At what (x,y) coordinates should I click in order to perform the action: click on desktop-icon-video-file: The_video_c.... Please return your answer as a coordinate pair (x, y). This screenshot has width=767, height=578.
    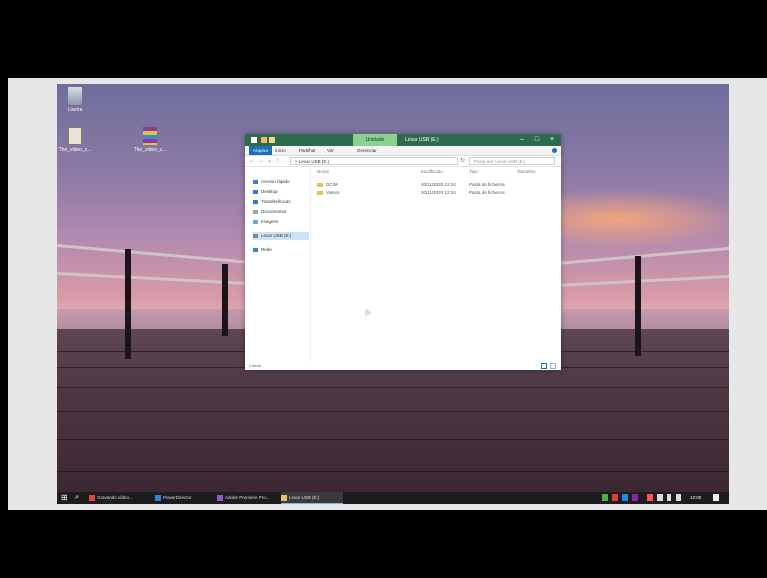
    Looking at the image, I should click on (75, 140).